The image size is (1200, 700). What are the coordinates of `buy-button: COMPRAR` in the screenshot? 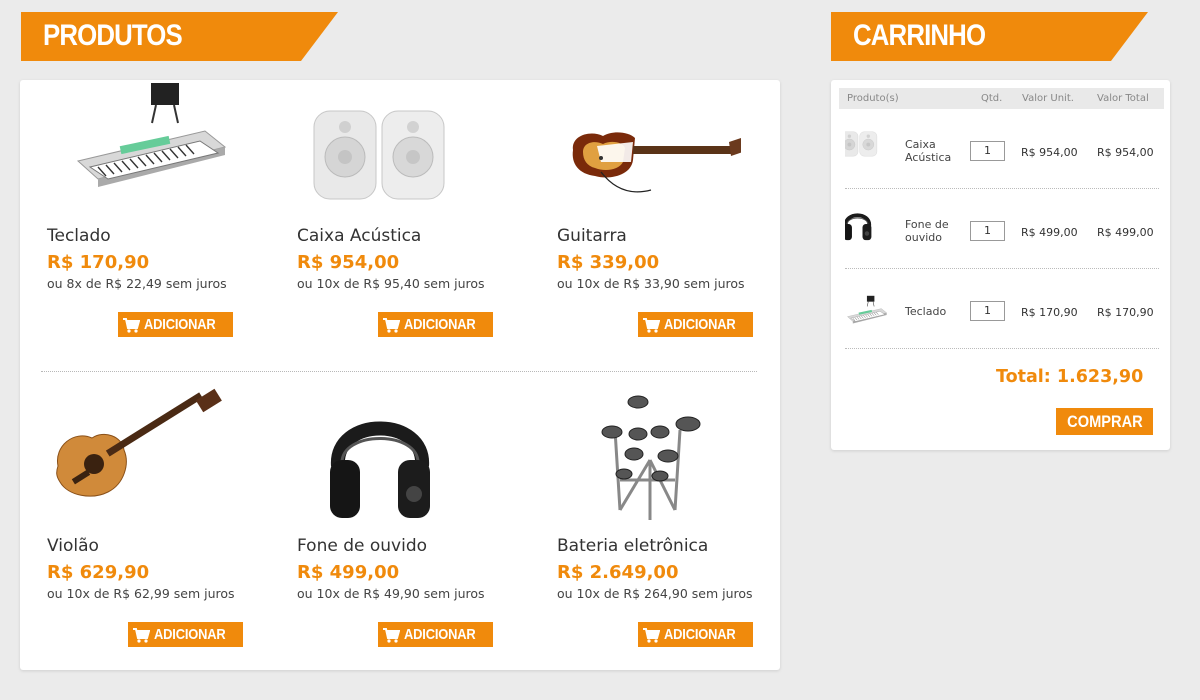 It's located at (1104, 421).